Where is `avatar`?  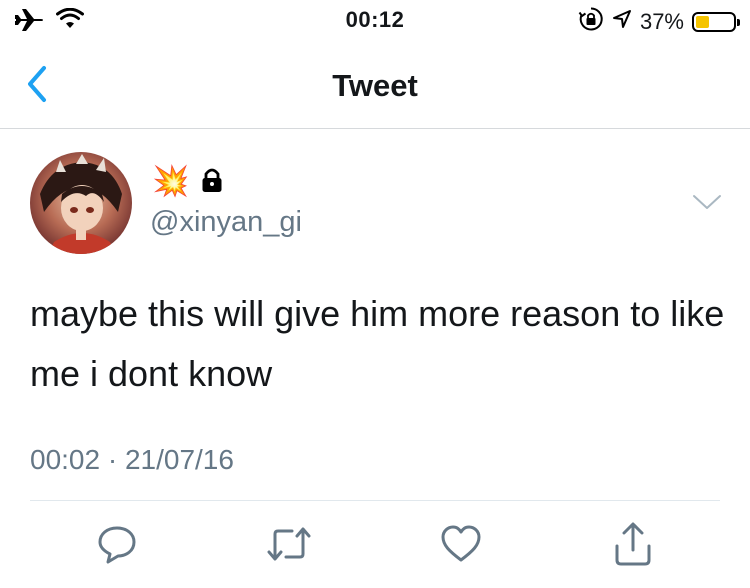 avatar is located at coordinates (81, 203).